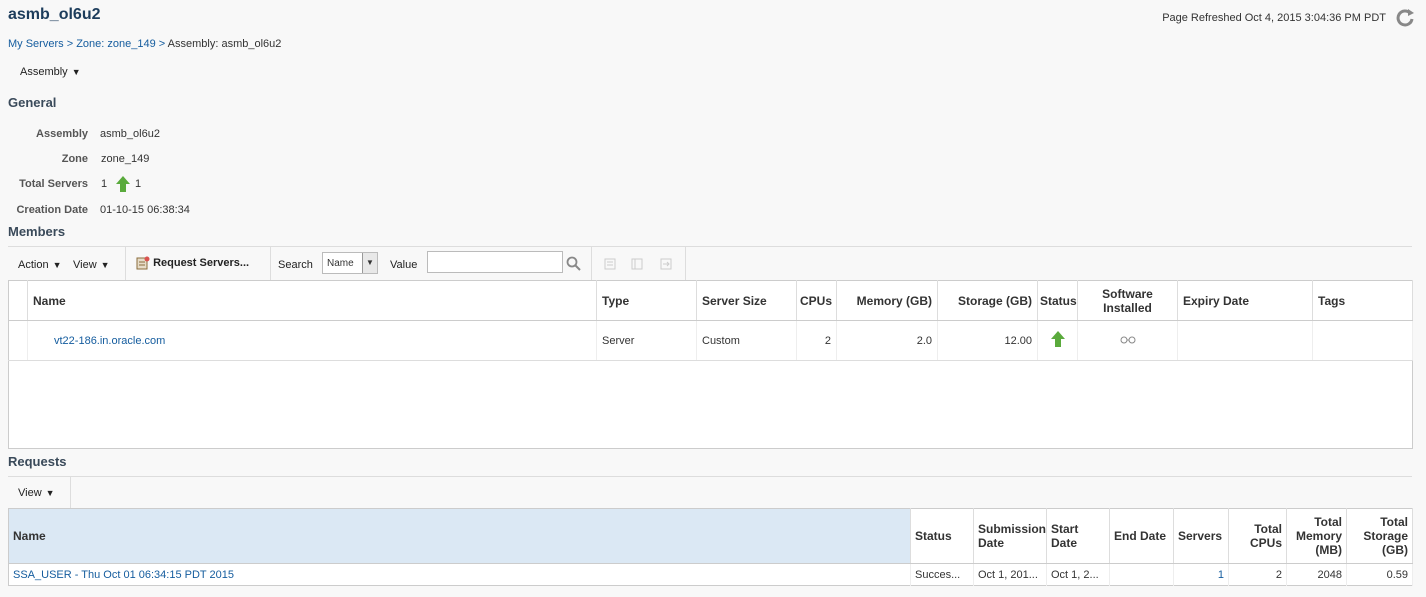  What do you see at coordinates (1202, 18) in the screenshot?
I see `page-refreshed-label: Page Refreshed` at bounding box center [1202, 18].